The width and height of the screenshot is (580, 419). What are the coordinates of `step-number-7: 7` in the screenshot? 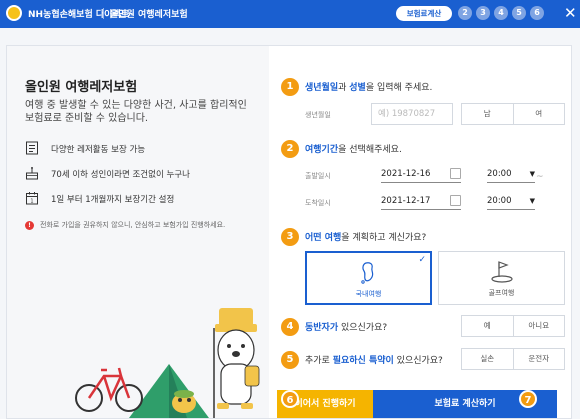 It's located at (528, 399).